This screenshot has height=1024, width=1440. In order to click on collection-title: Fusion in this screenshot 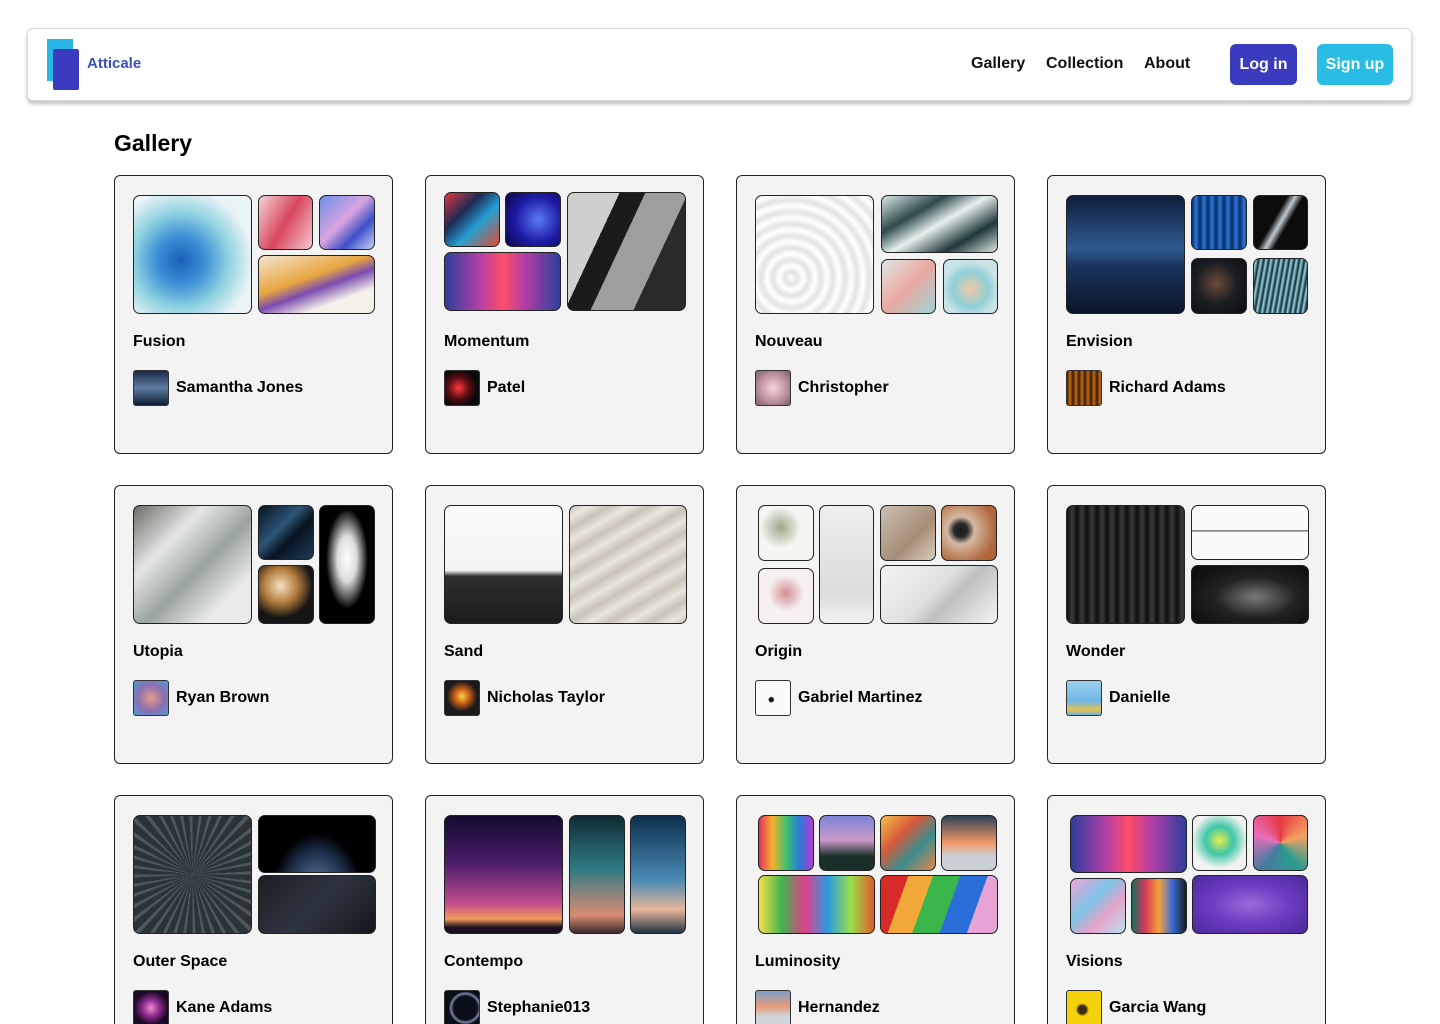, I will do `click(159, 341)`.